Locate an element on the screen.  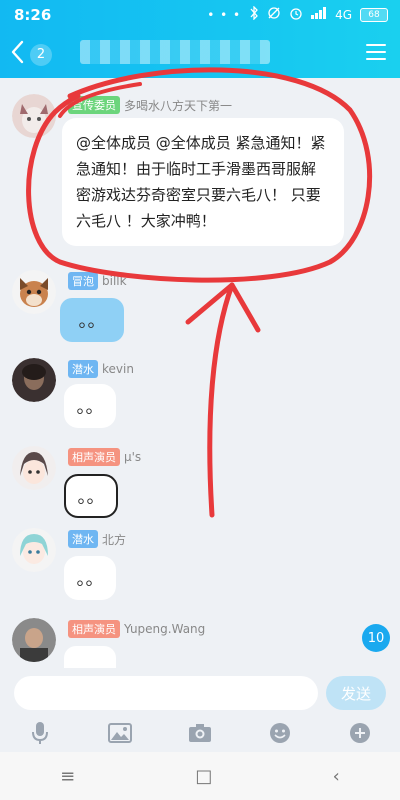
notification-dots: • • • is located at coordinates (224, 14).